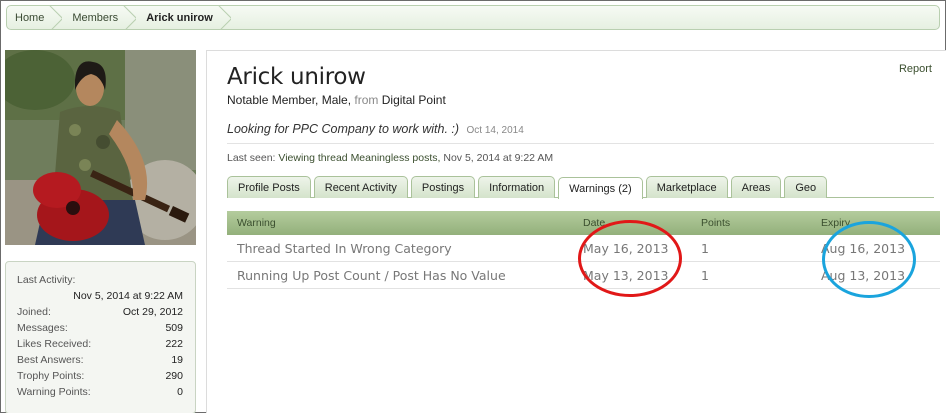 Image resolution: width=946 pixels, height=413 pixels. What do you see at coordinates (296, 77) in the screenshot?
I see `page-title: Arick unirow` at bounding box center [296, 77].